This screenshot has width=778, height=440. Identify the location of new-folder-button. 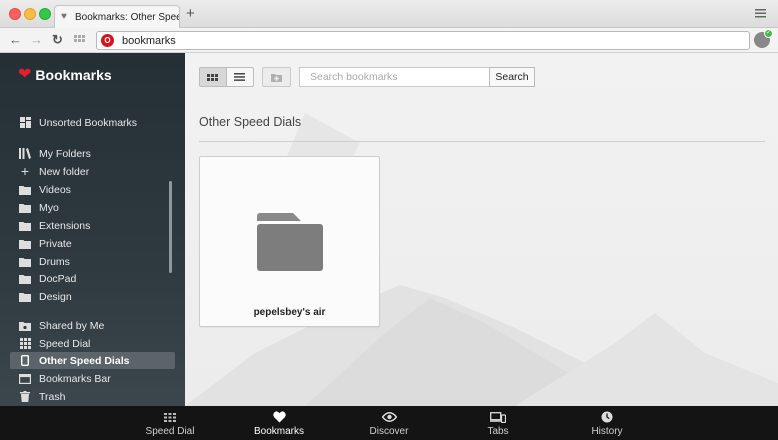
(276, 77).